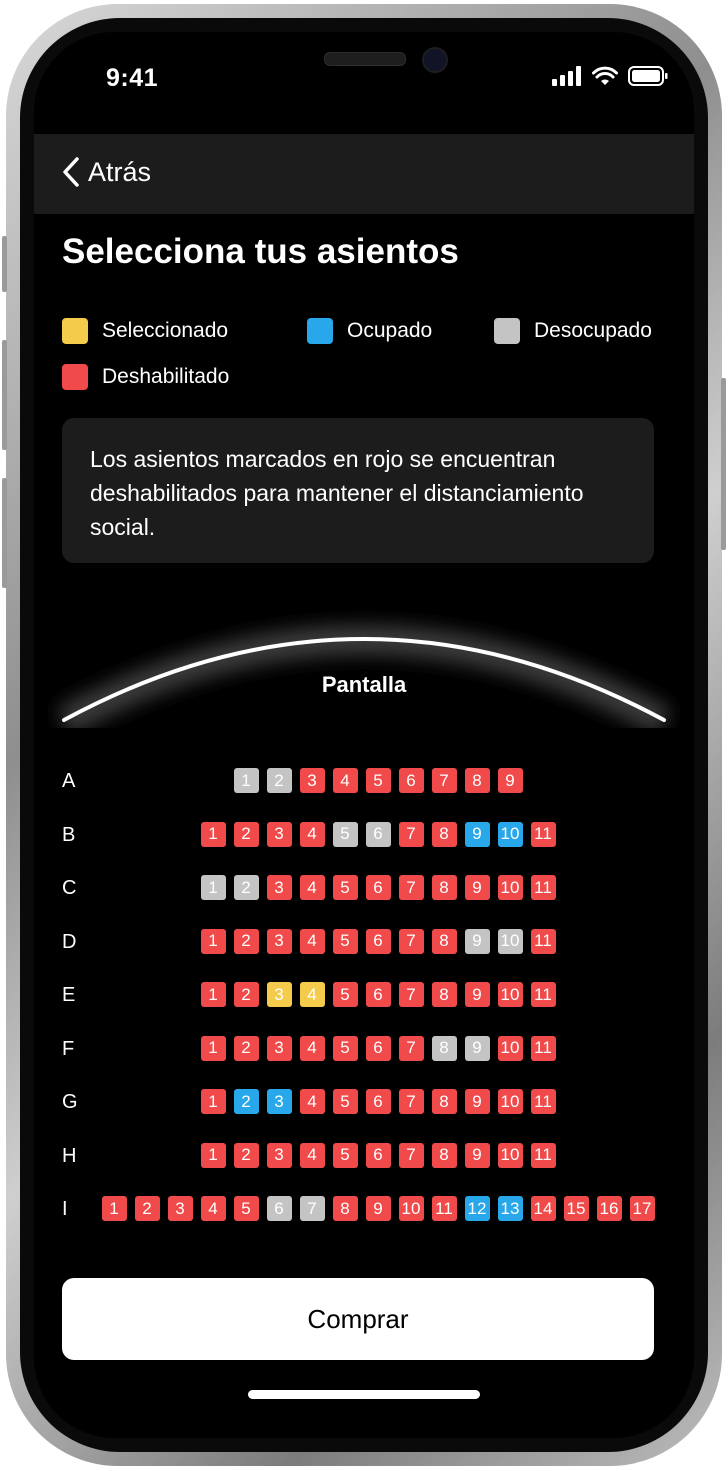 The height and width of the screenshot is (1471, 728). Describe the element at coordinates (345, 834) in the screenshot. I see `seat-B5: 5` at that location.